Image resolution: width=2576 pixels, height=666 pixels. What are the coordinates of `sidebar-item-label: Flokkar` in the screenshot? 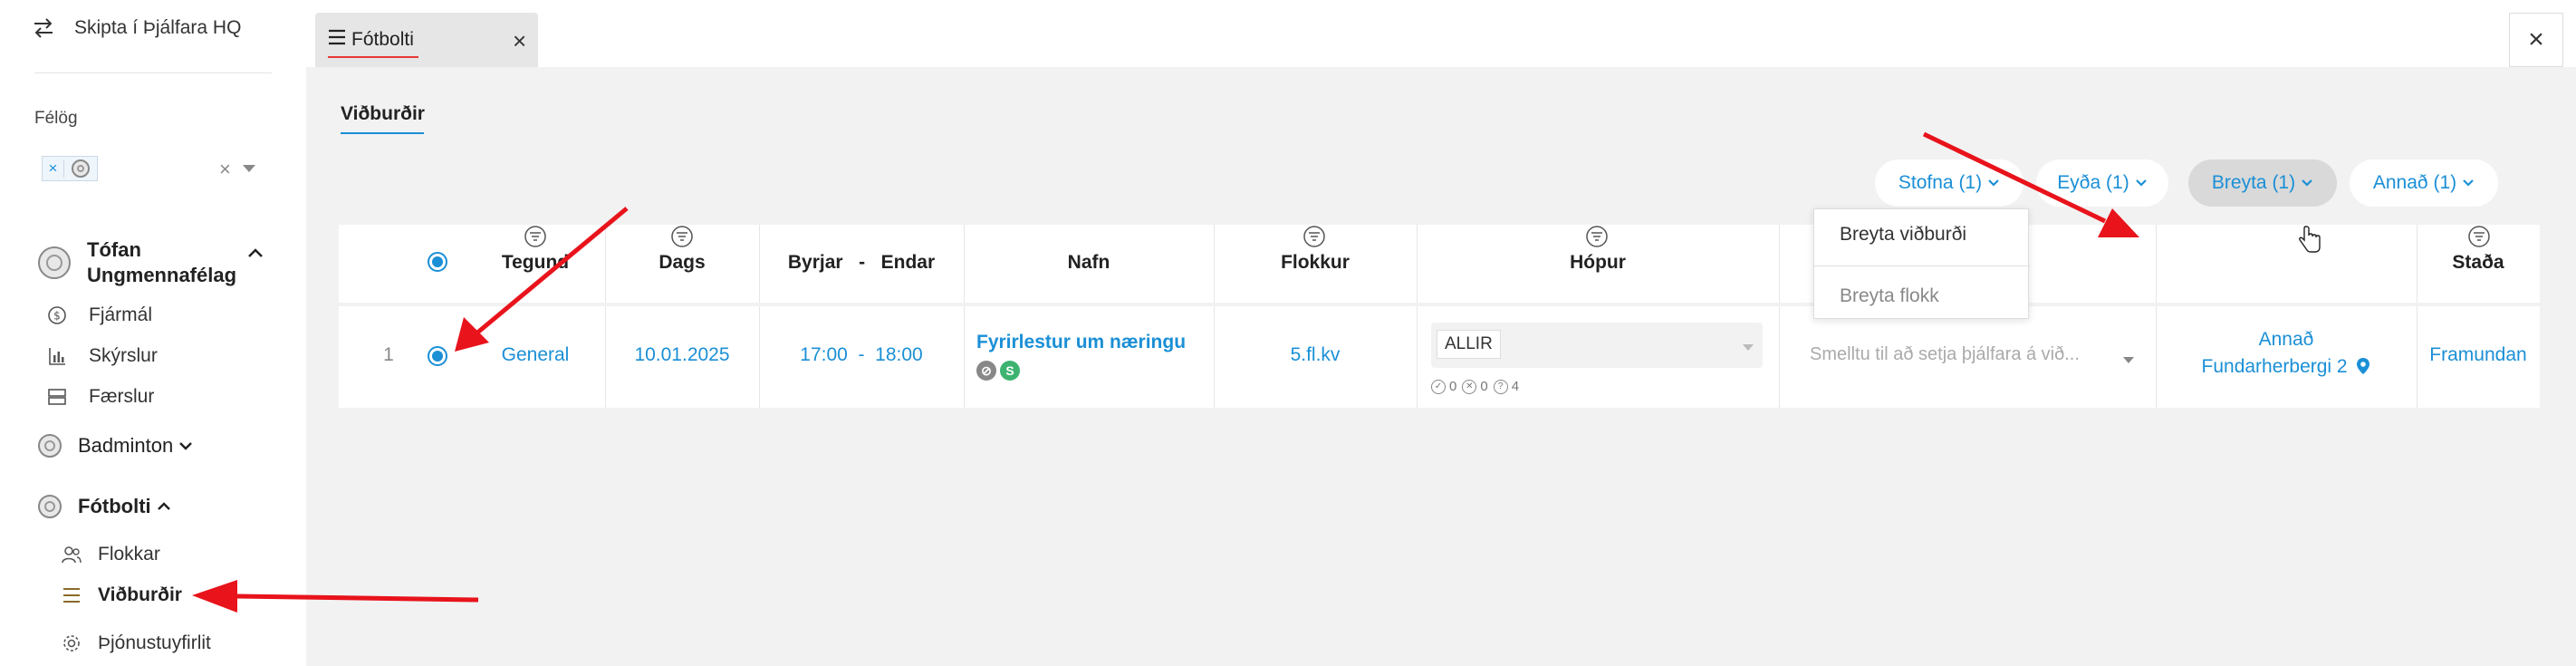 It's located at (129, 554).